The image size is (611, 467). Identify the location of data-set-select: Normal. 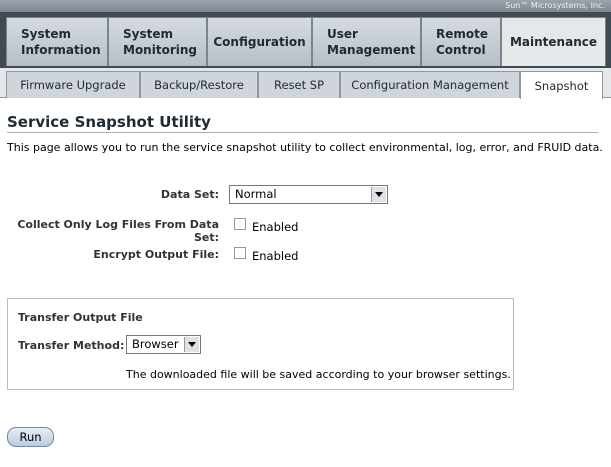
(308, 194).